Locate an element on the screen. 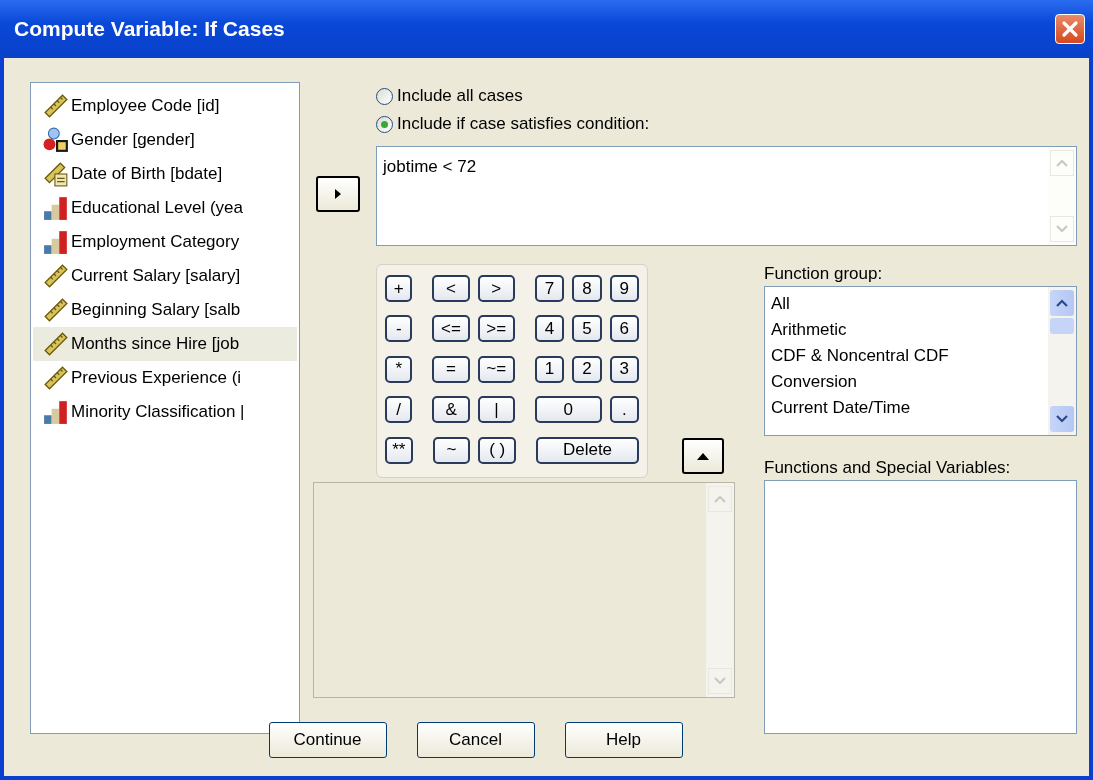 The height and width of the screenshot is (780, 1093). keypad-key: - is located at coordinates (399, 329).